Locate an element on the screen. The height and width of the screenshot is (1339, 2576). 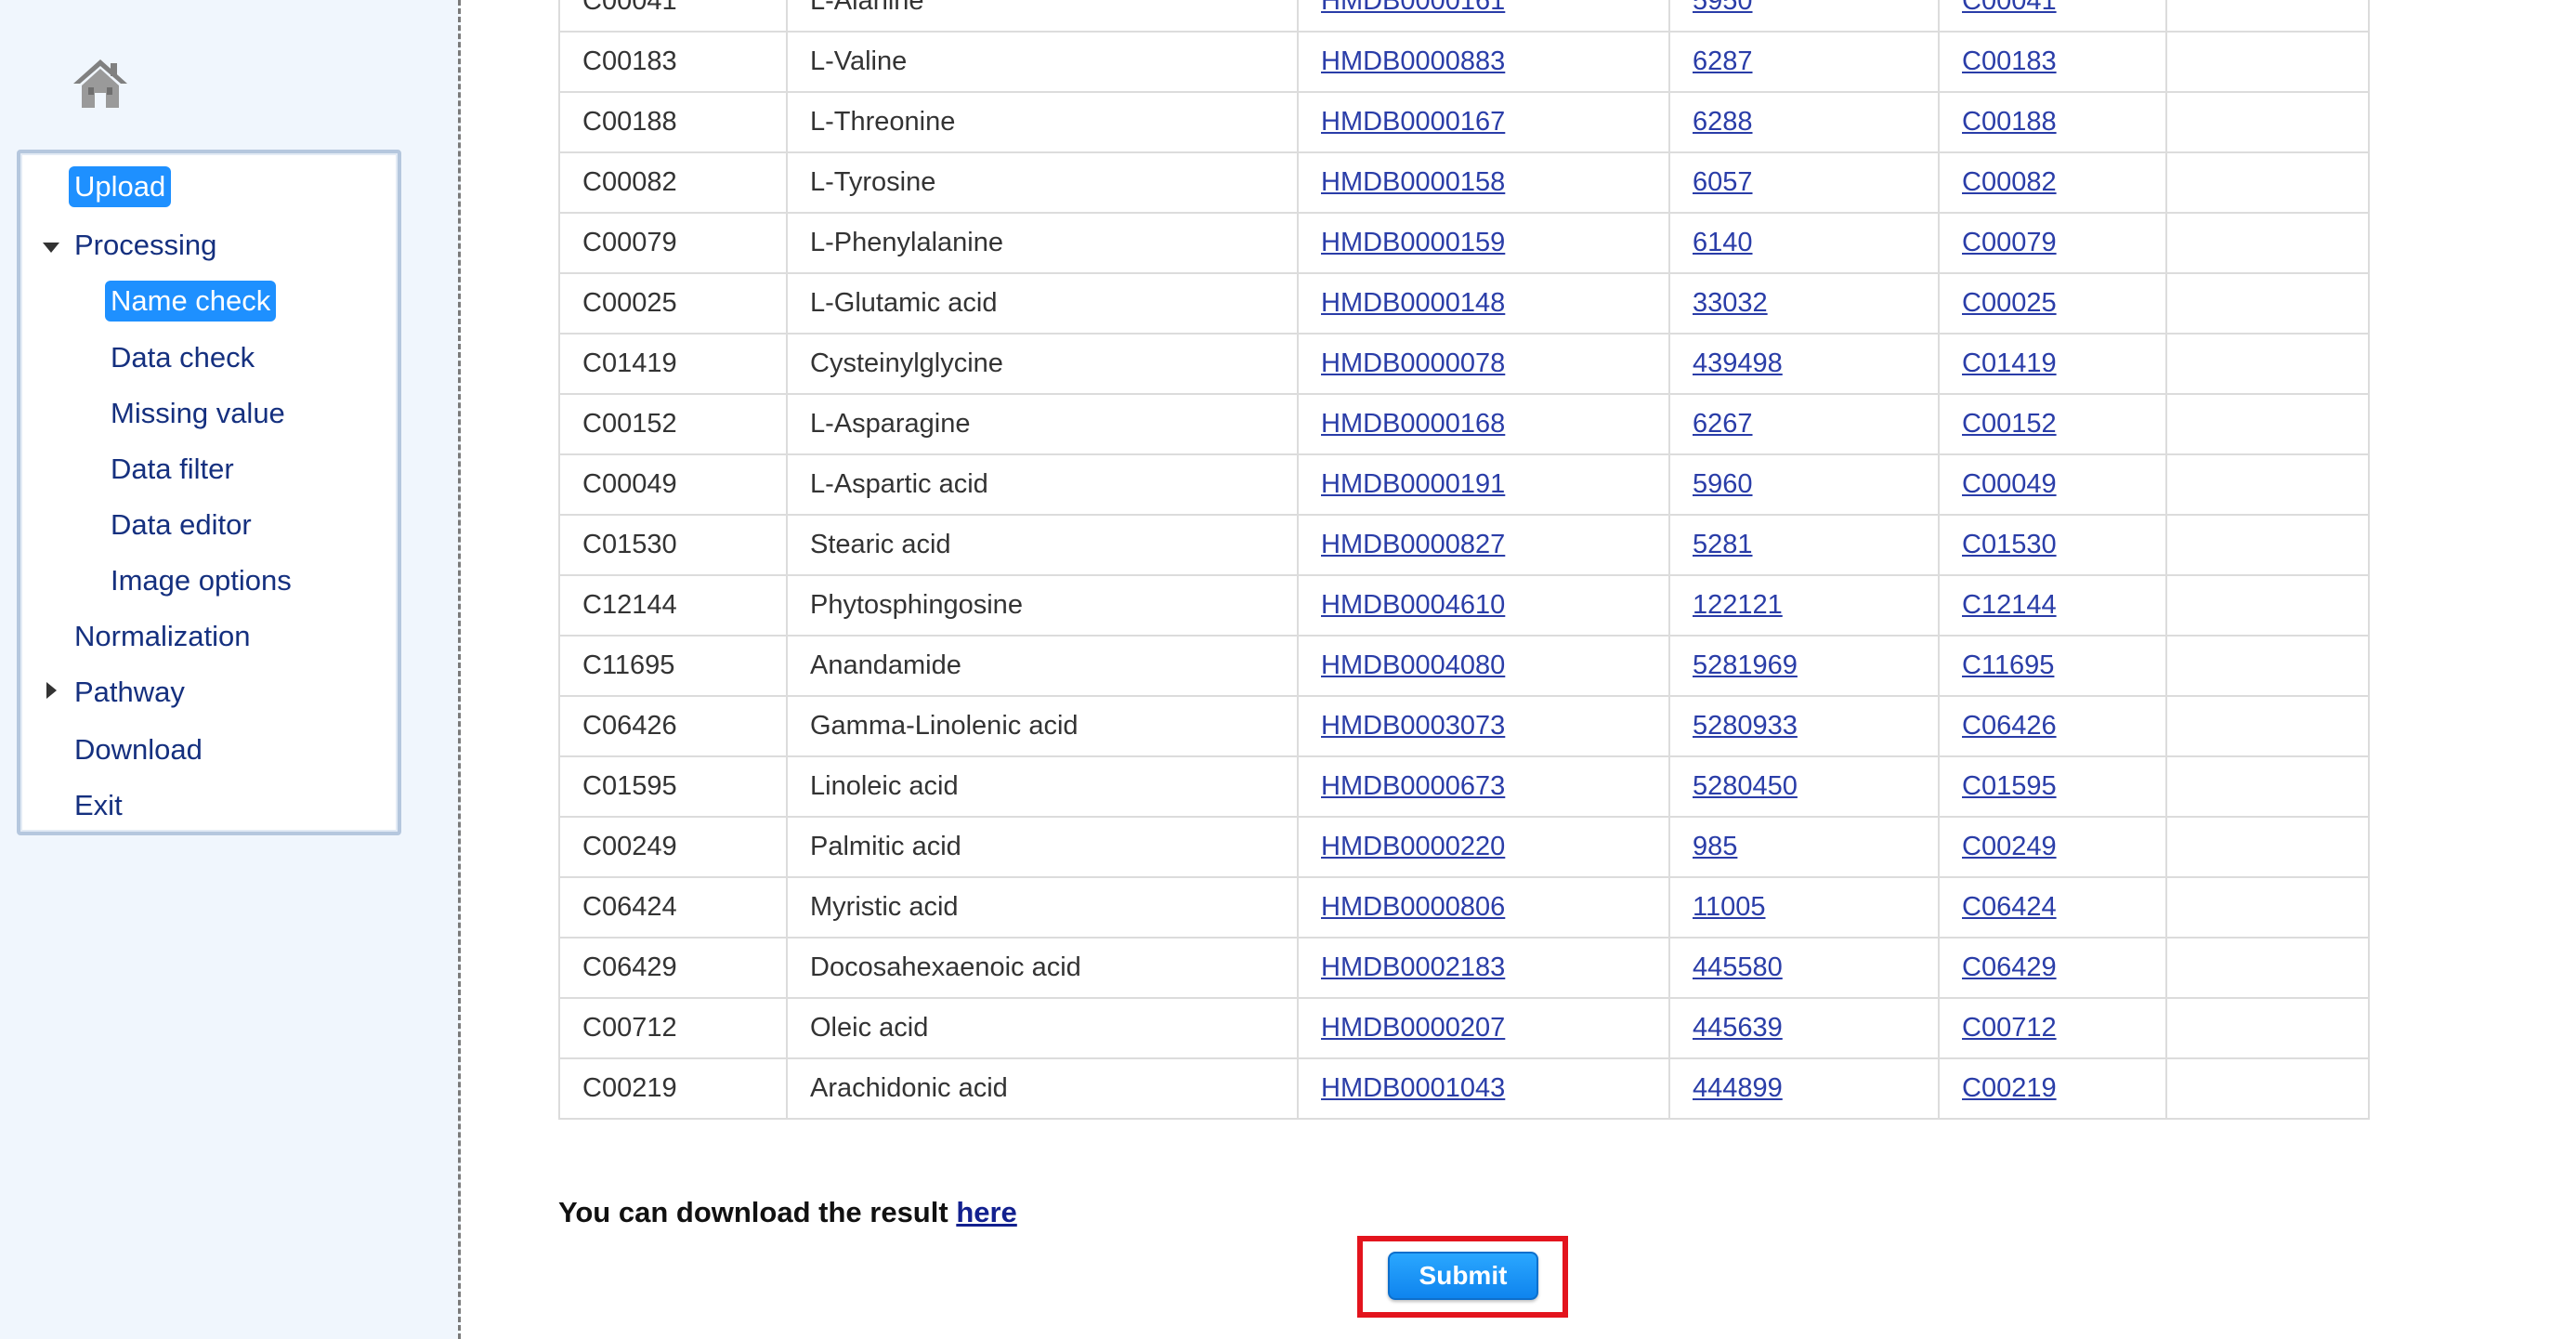
pubchem-link: 439498 is located at coordinates (1738, 363).